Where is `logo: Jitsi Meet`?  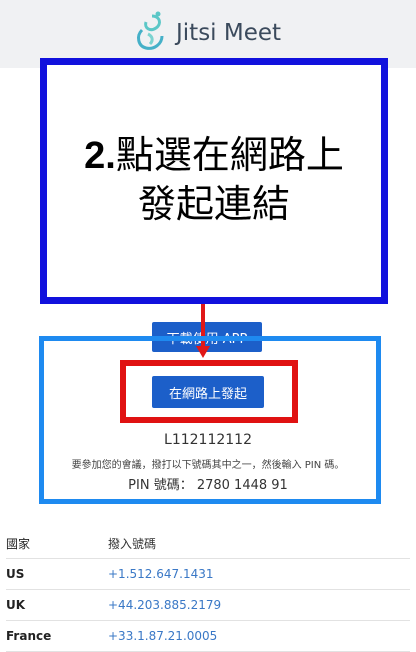
logo: Jitsi Meet is located at coordinates (207, 33).